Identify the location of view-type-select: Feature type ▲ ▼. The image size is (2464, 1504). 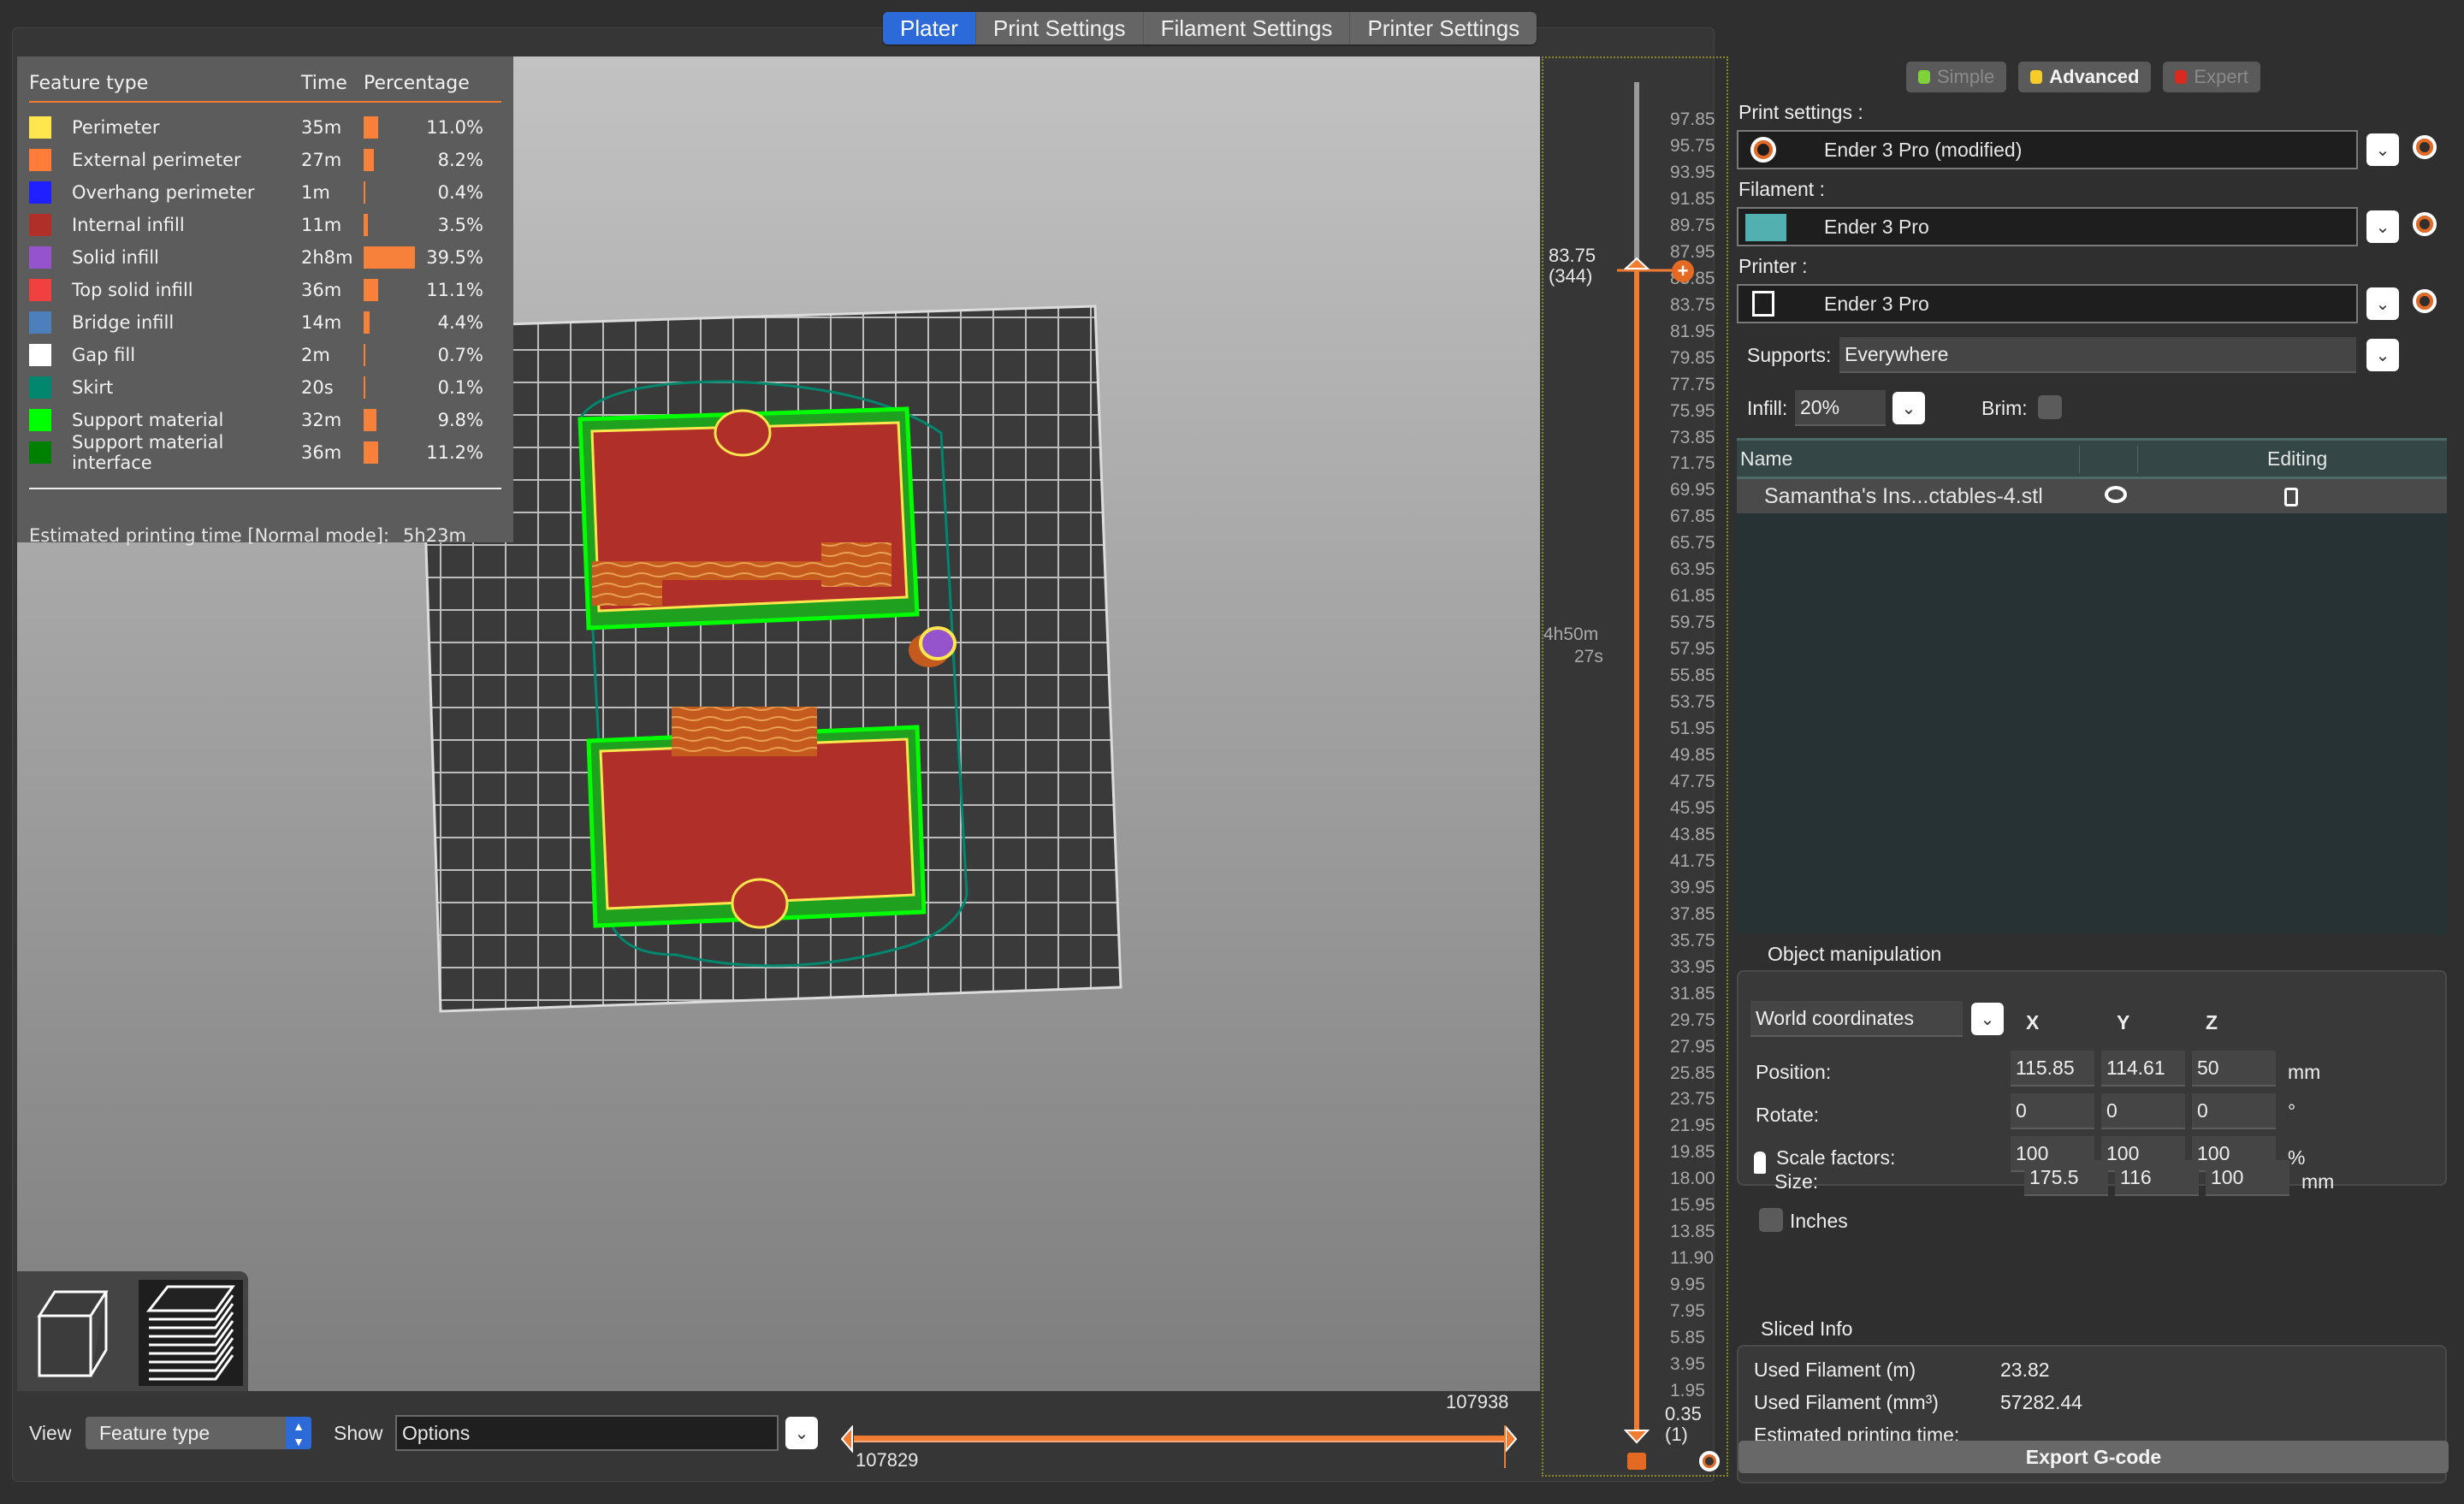
(198, 1433).